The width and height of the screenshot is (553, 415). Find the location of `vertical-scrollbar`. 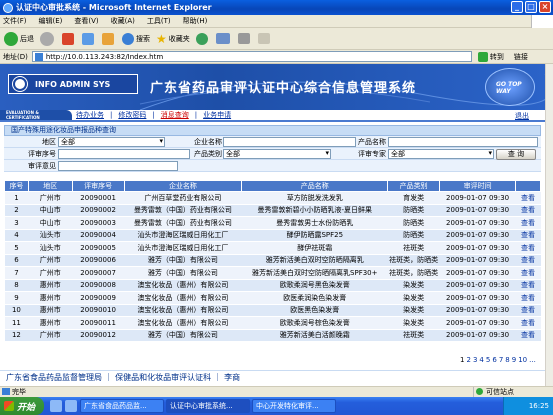

vertical-scrollbar is located at coordinates (549, 225).